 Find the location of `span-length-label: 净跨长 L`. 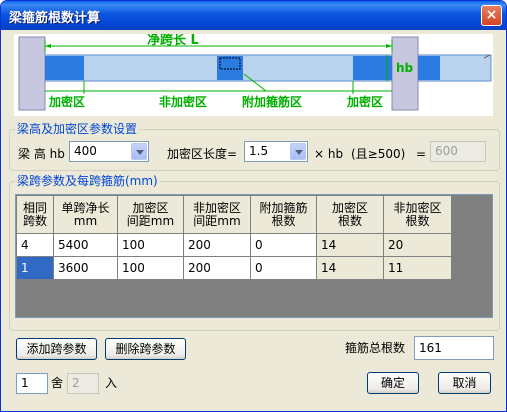

span-length-label: 净跨长 L is located at coordinates (173, 41).